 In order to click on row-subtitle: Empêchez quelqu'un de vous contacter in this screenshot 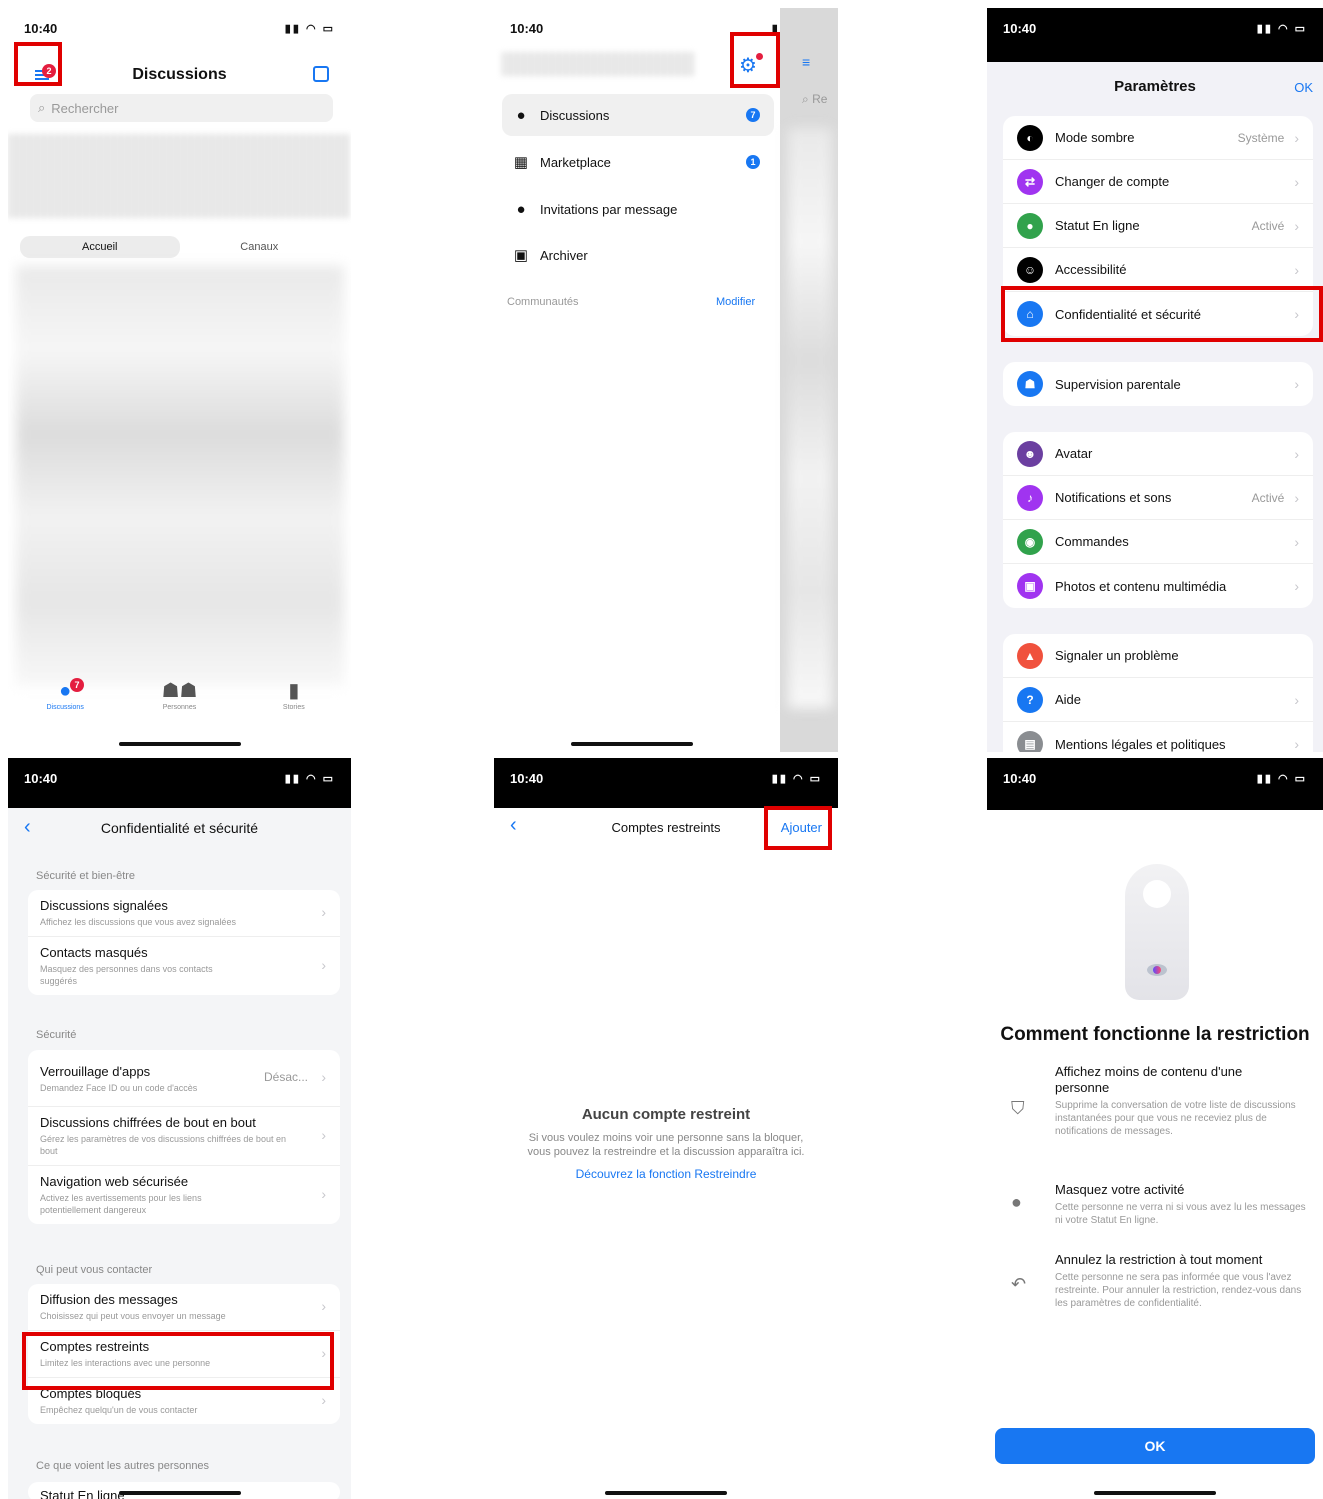, I will do `click(119, 1410)`.